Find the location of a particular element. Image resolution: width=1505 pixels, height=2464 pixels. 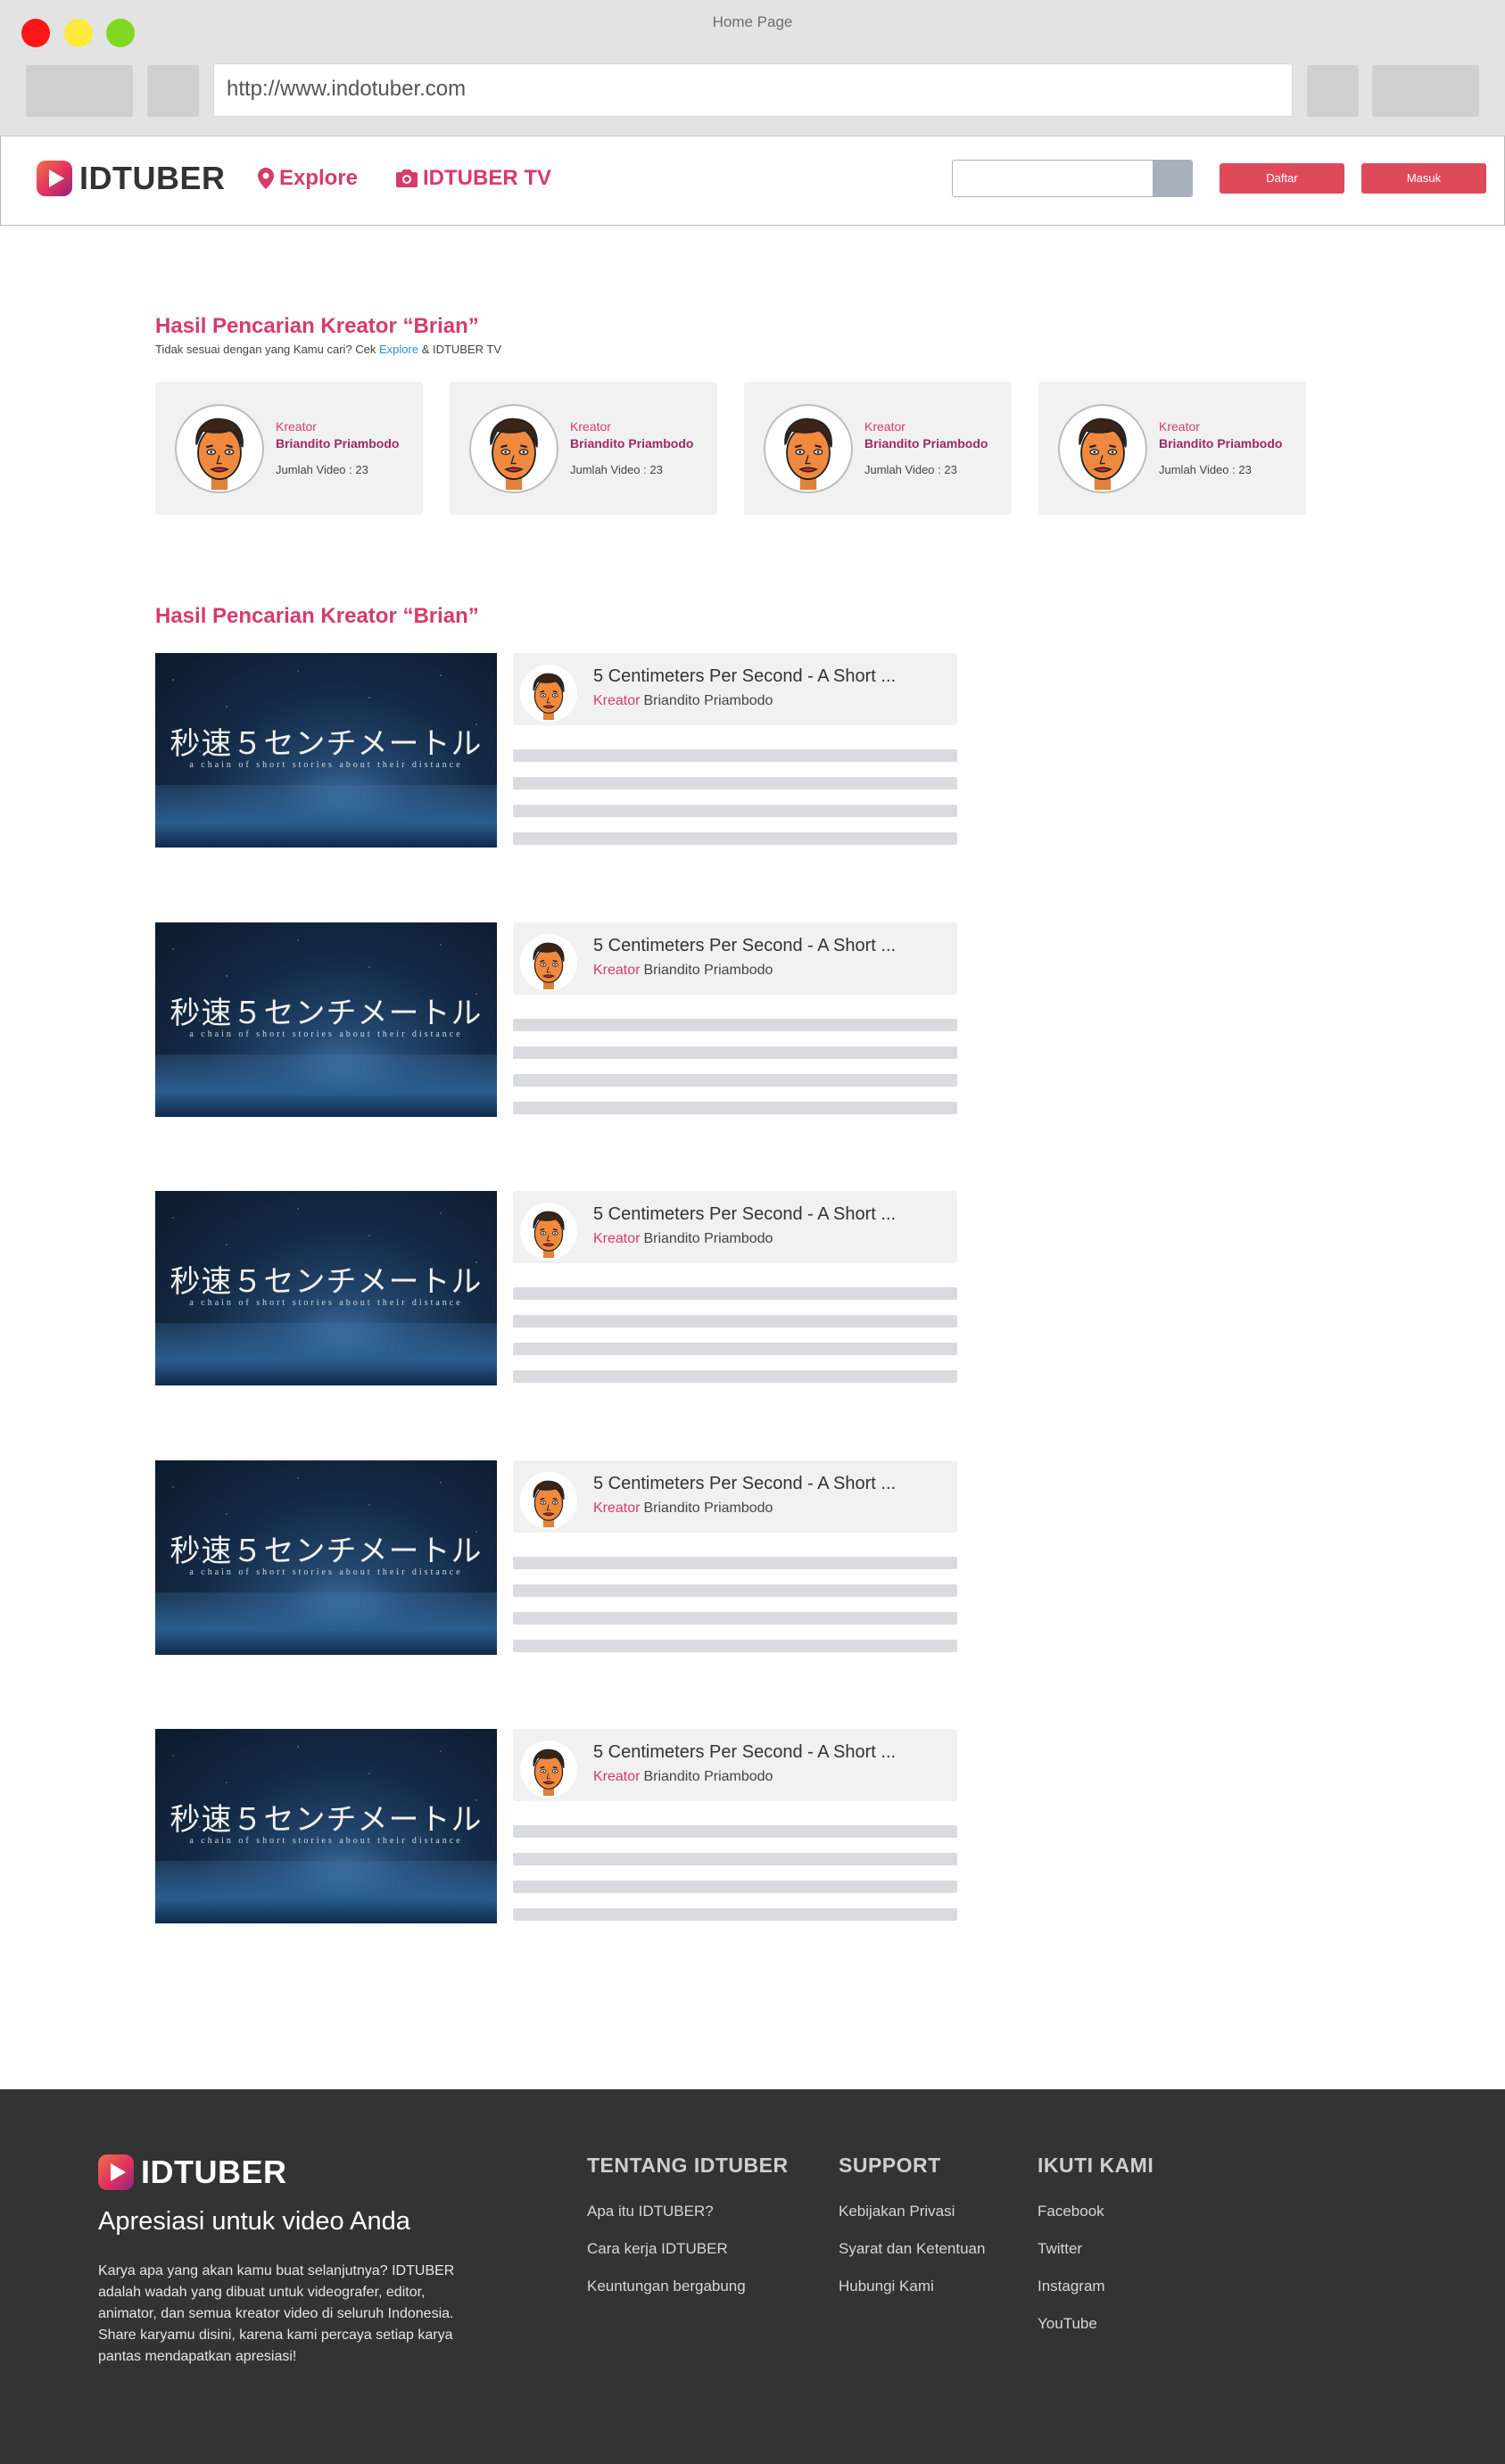

footer-link: Hubungi Kami is located at coordinates (912, 2287).